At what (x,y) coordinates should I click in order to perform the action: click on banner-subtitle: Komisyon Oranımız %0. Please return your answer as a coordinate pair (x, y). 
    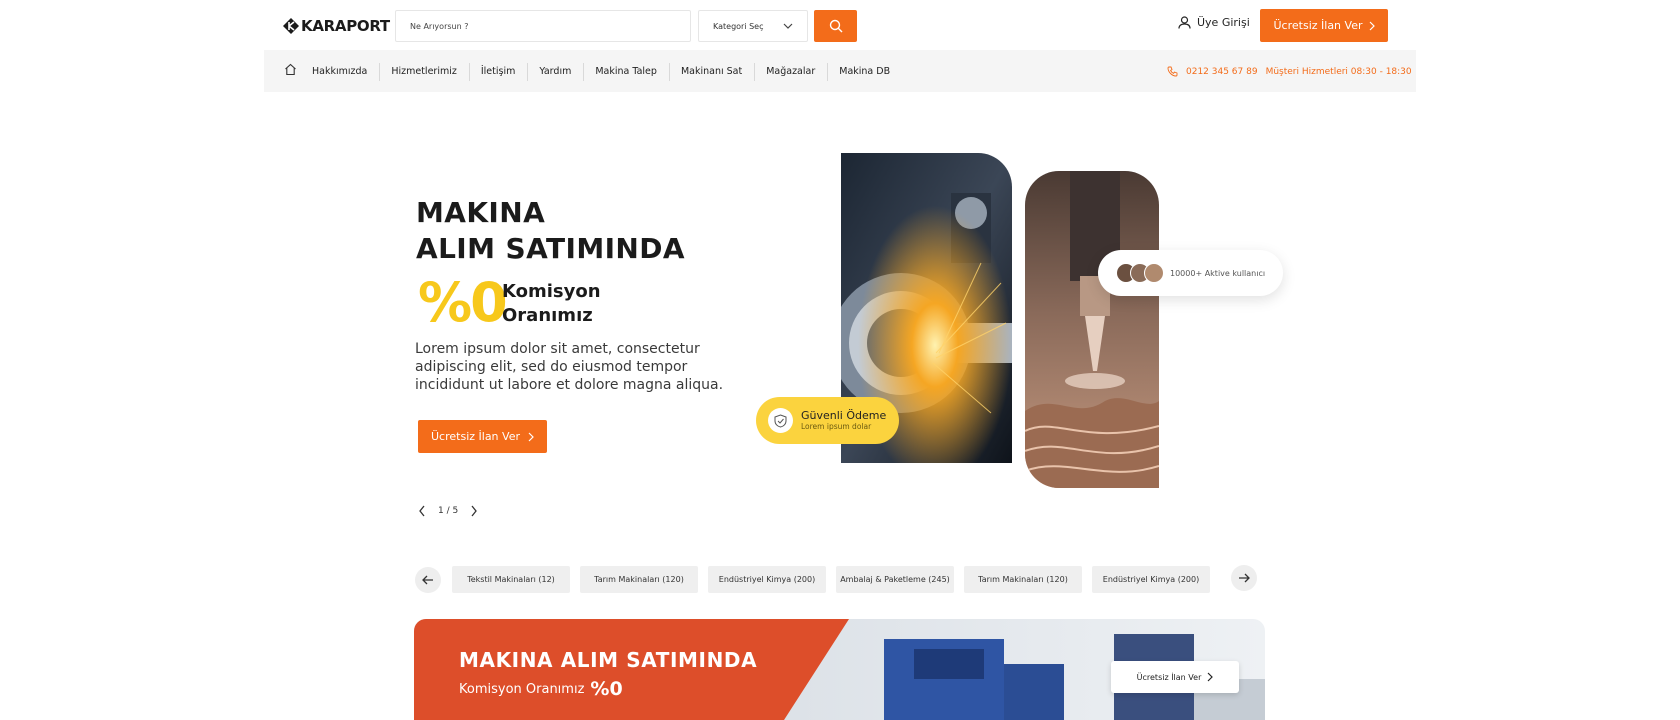
    Looking at the image, I should click on (541, 689).